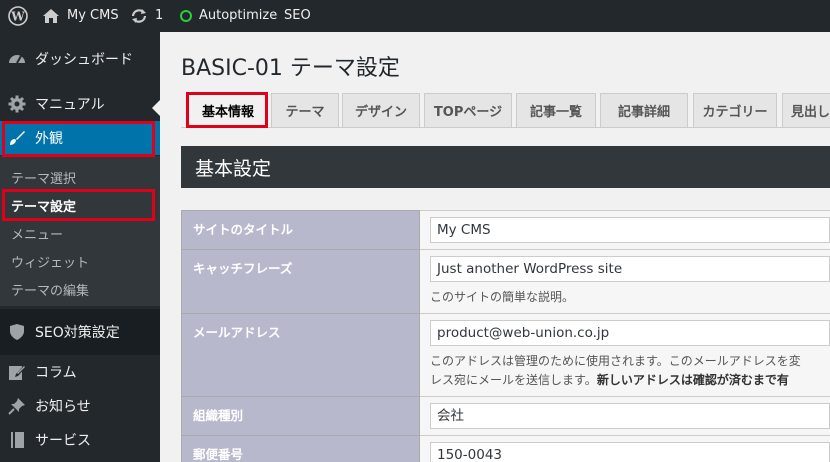 This screenshot has height=462, width=830. What do you see at coordinates (56, 373) in the screenshot?
I see `sidebar-item-label: コラム` at bounding box center [56, 373].